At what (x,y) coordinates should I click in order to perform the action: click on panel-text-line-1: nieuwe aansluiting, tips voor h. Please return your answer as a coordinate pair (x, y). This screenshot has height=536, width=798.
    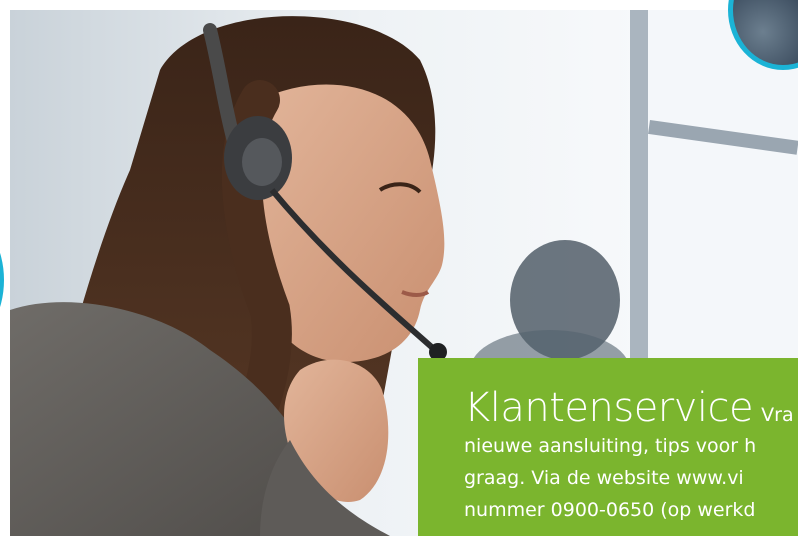
    Looking at the image, I should click on (610, 446).